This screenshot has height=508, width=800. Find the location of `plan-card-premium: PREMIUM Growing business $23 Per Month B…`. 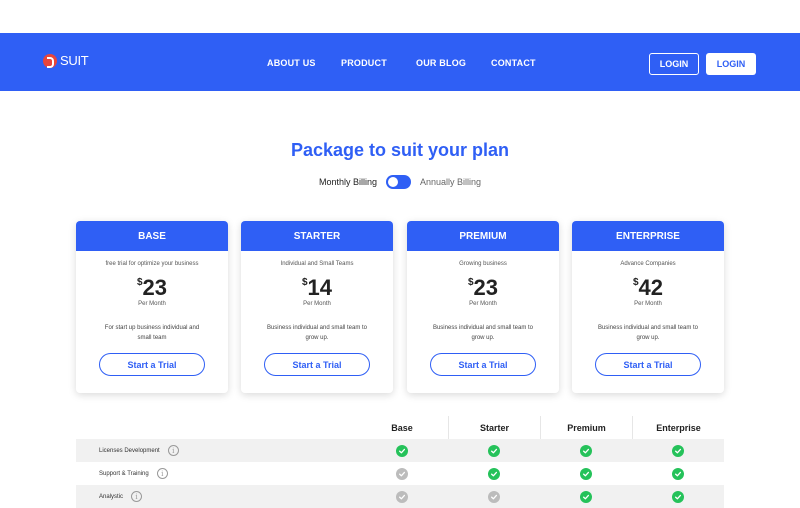

plan-card-premium: PREMIUM Growing business $23 Per Month B… is located at coordinates (483, 307).